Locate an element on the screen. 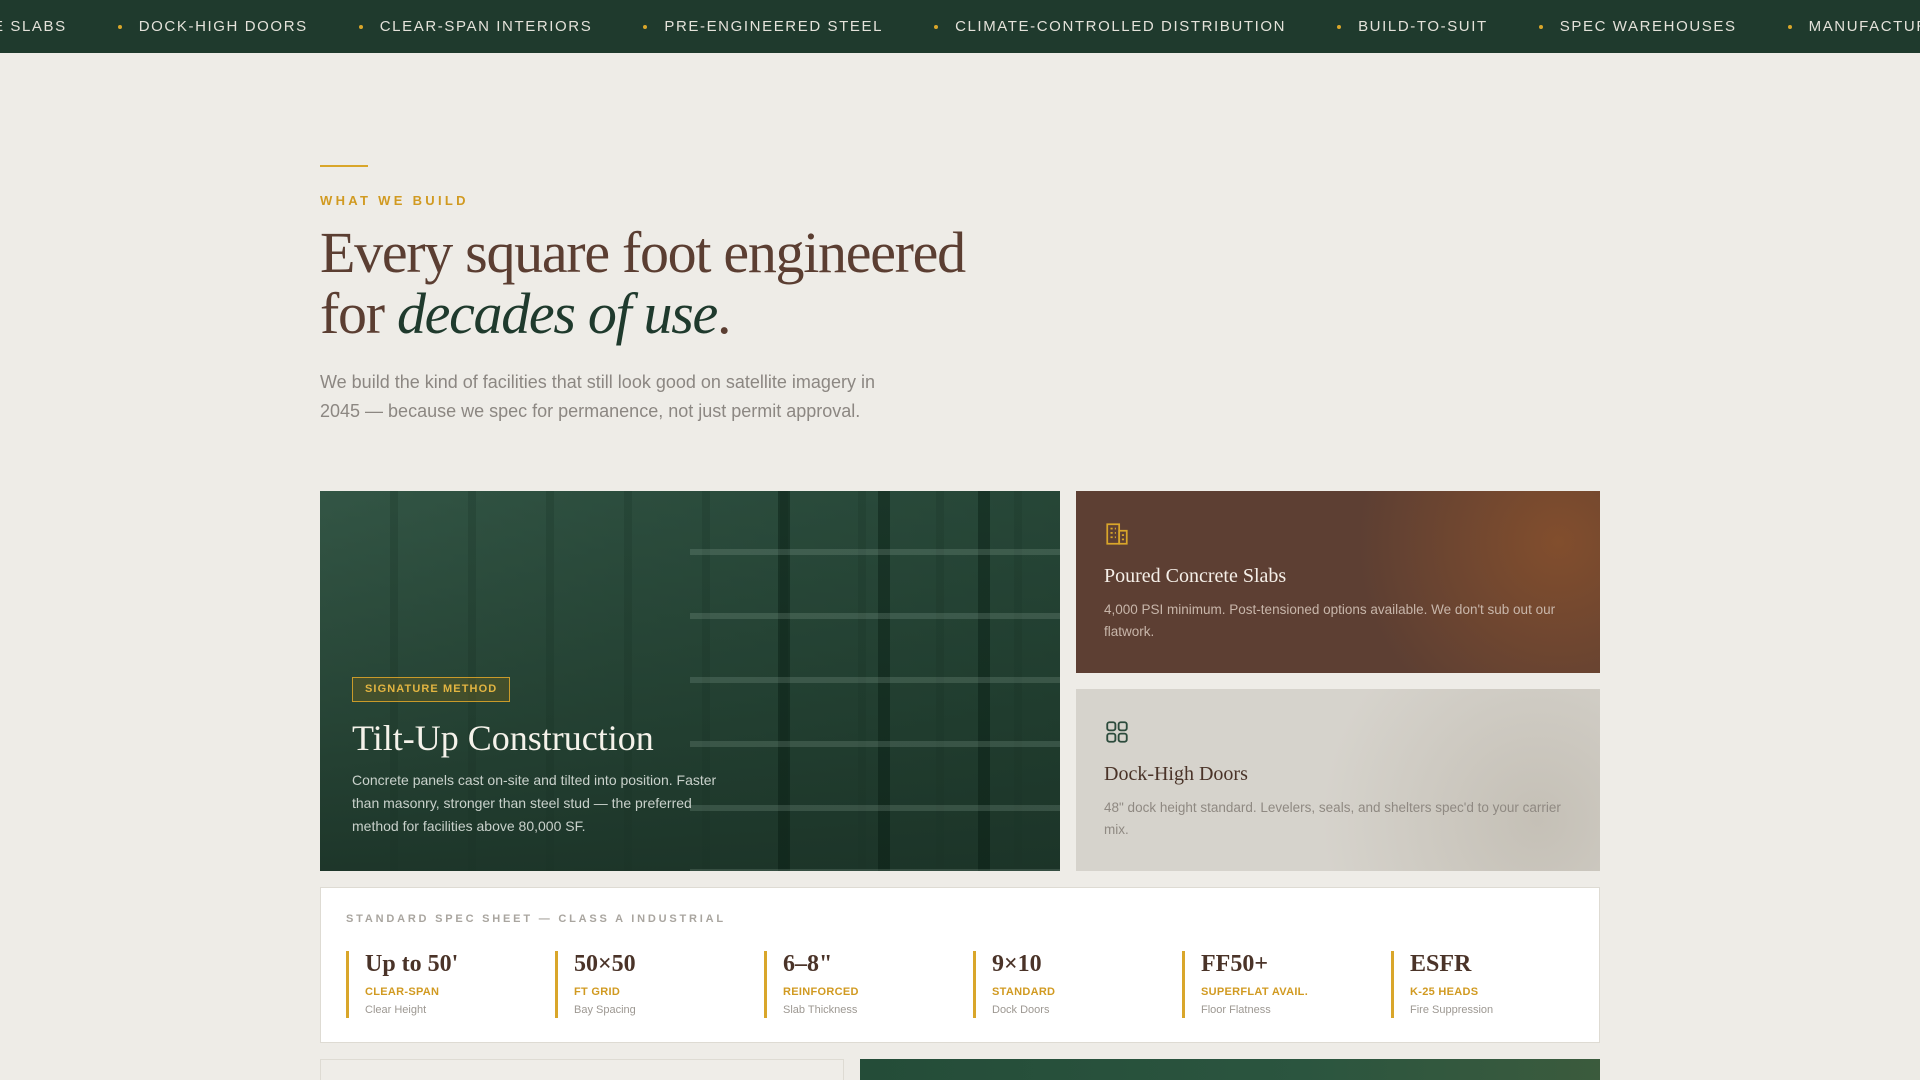 Image resolution: width=1920 pixels, height=1080 pixels. spec-sheet-label: STANDARD SPEC SHEET — CLASS A INDUSTRIAL is located at coordinates (536, 919).